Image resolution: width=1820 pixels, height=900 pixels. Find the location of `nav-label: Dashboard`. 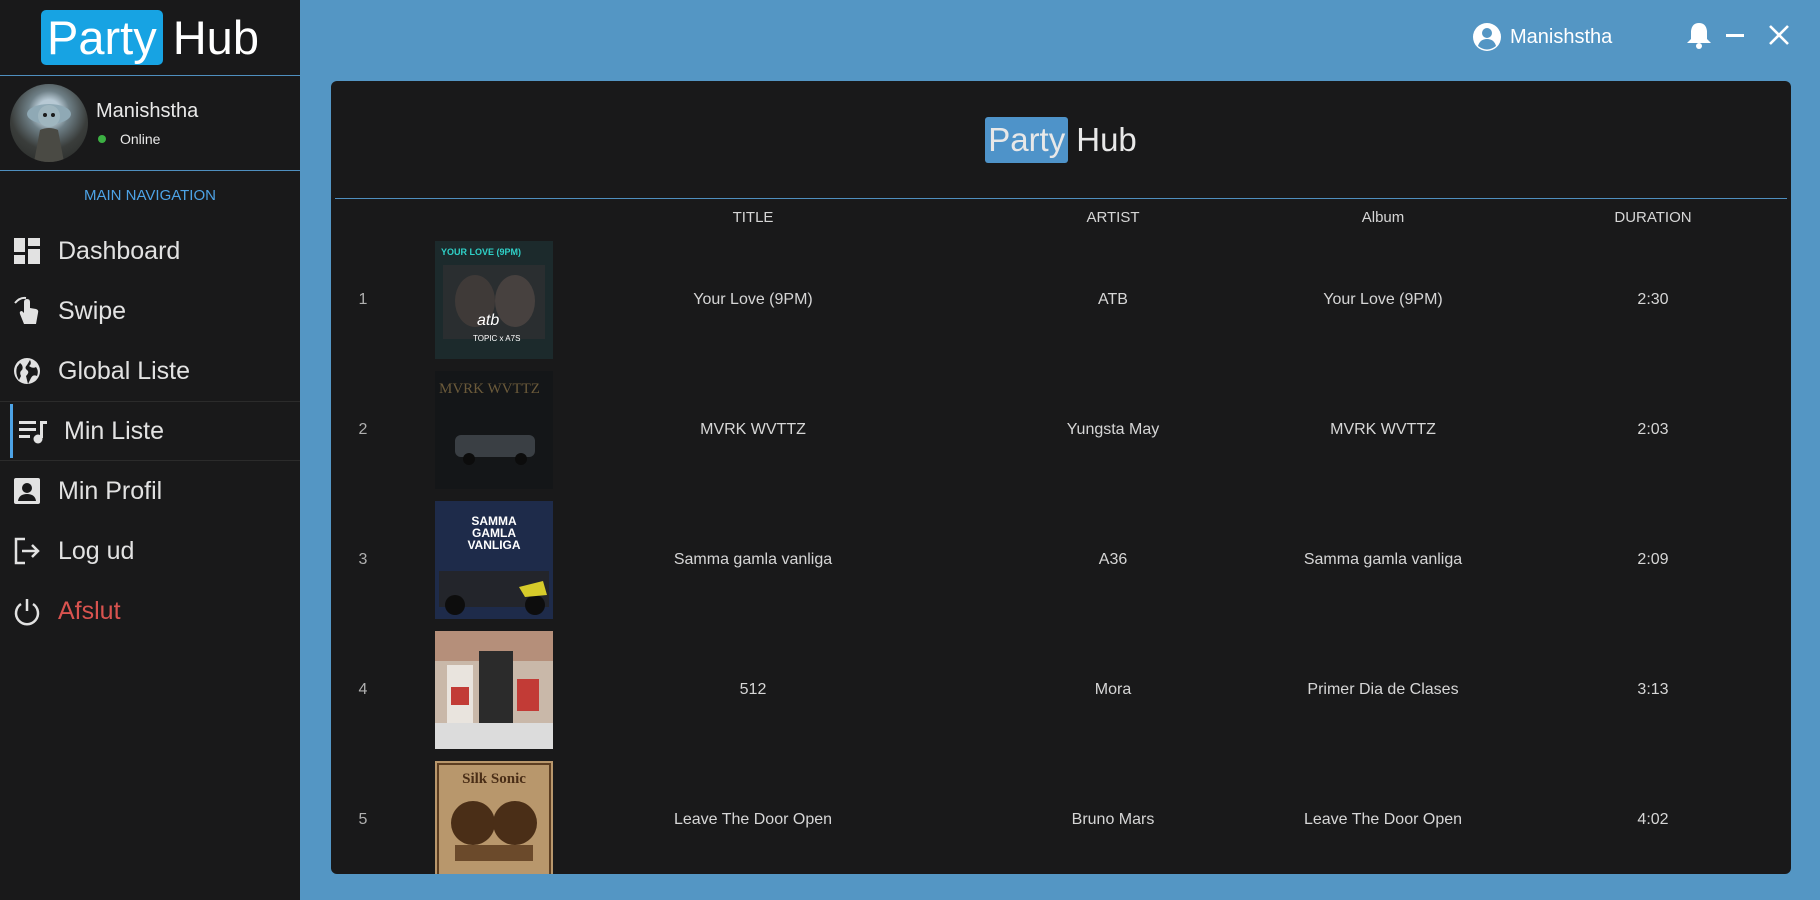

nav-label: Dashboard is located at coordinates (119, 250).